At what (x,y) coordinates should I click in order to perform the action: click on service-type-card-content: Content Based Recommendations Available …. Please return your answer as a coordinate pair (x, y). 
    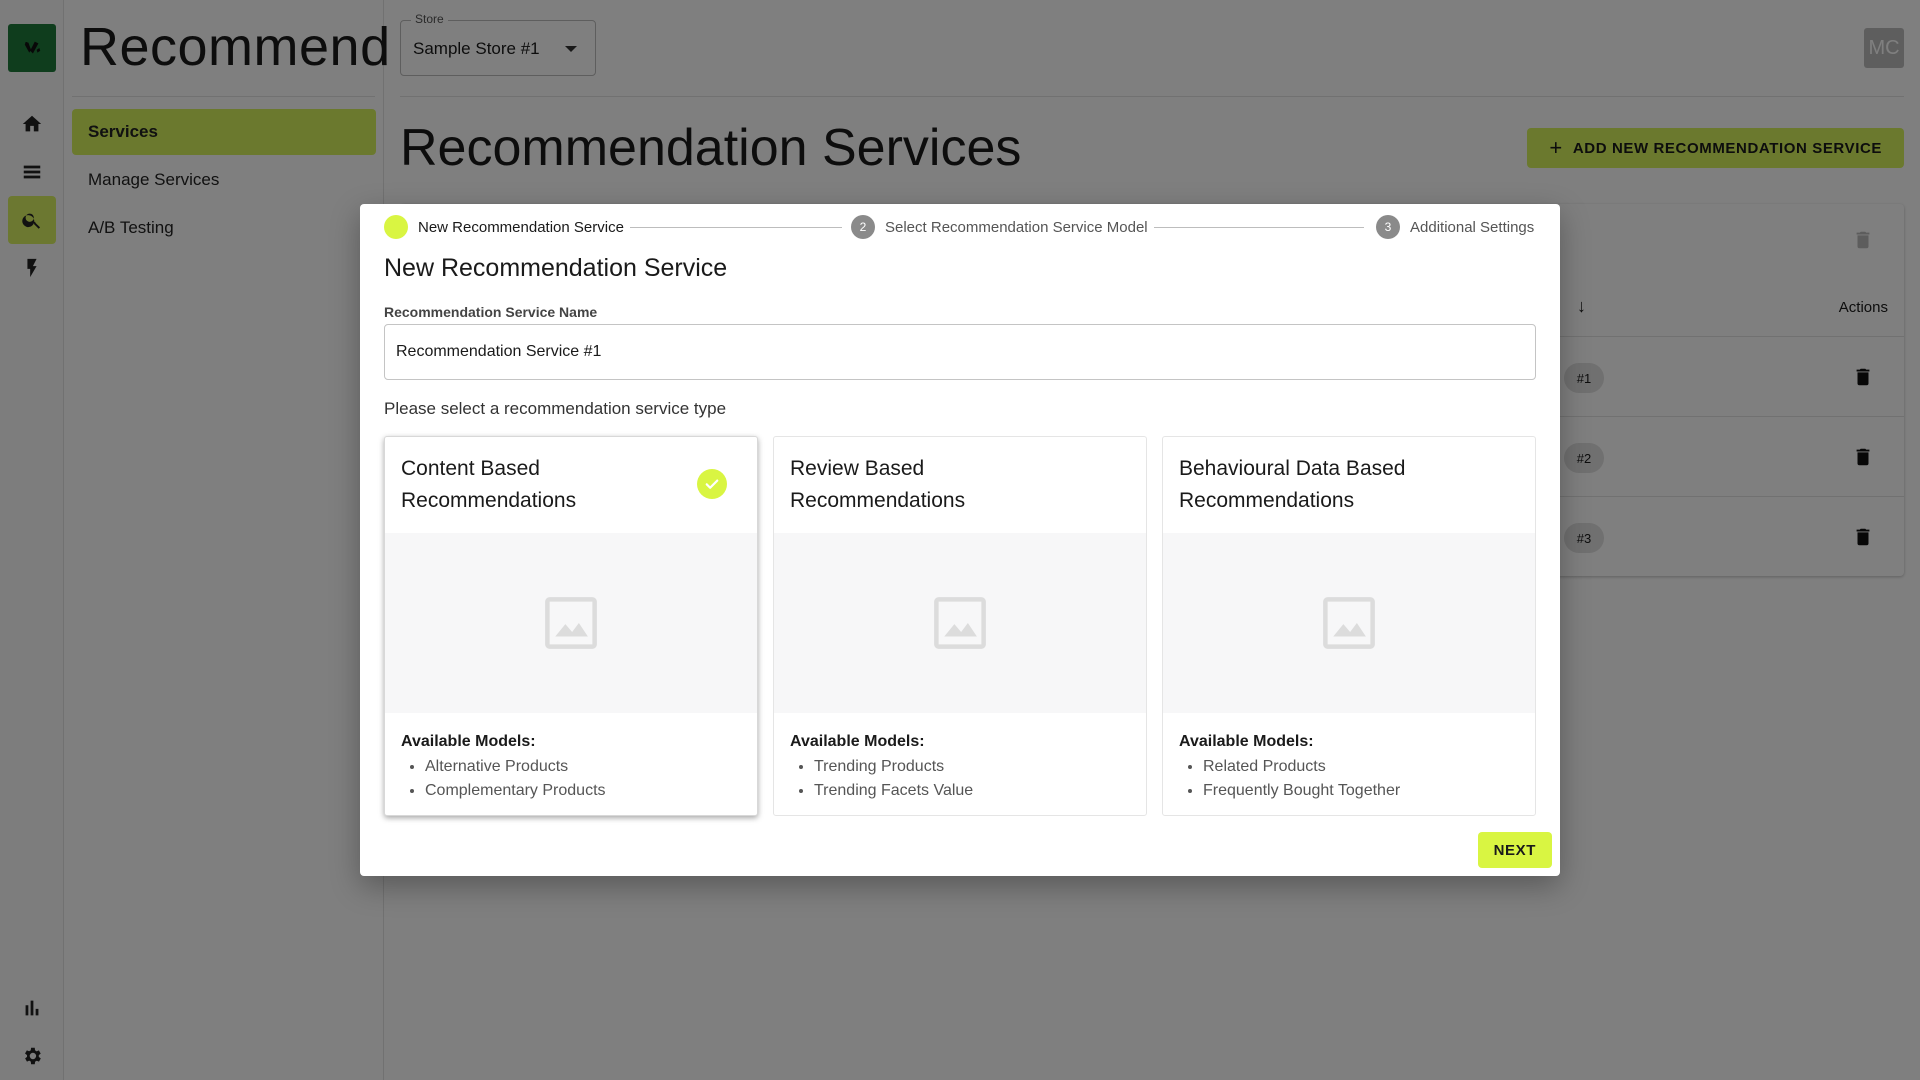
    Looking at the image, I should click on (571, 626).